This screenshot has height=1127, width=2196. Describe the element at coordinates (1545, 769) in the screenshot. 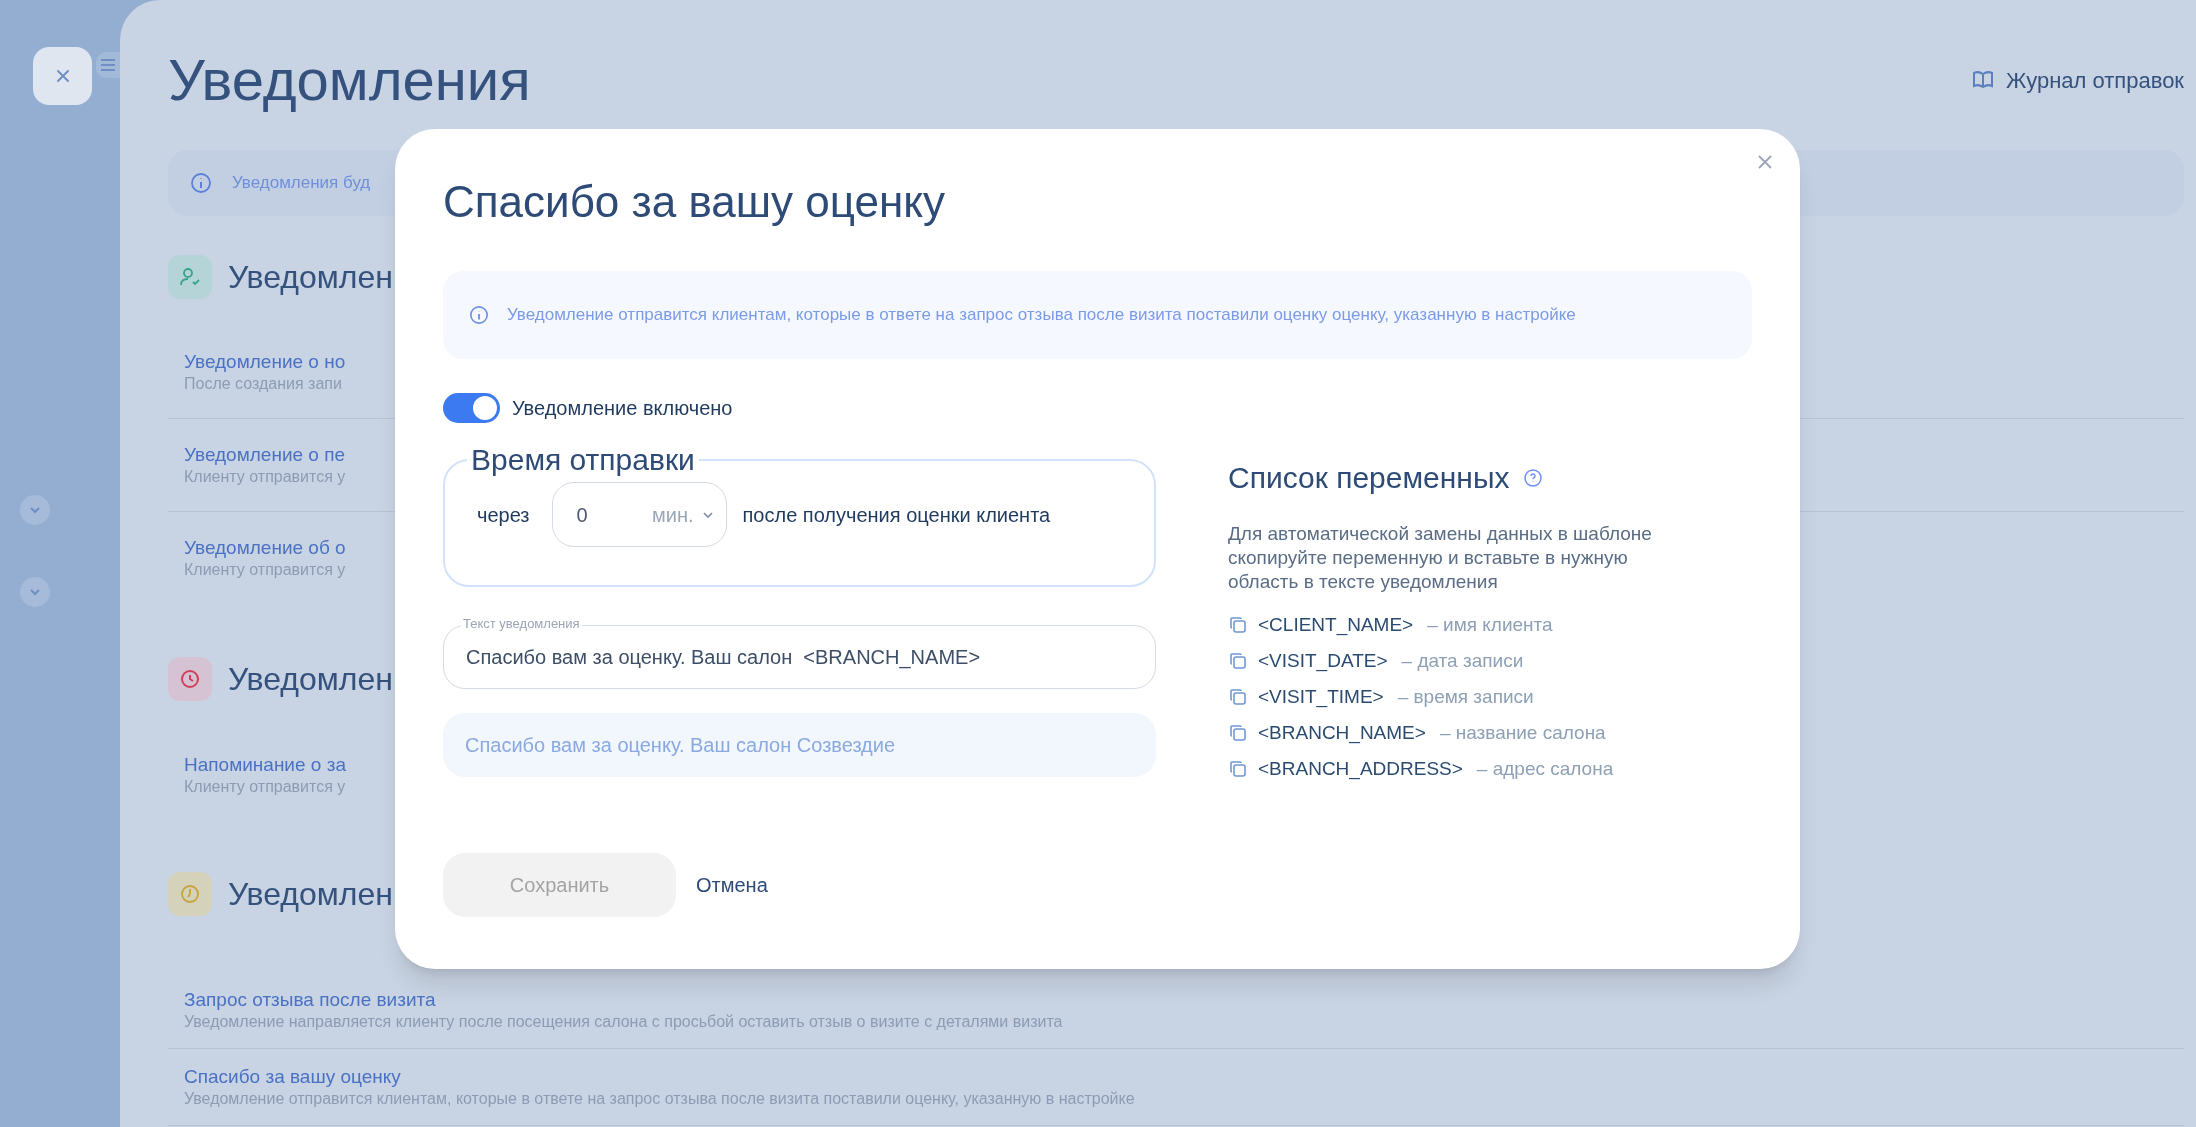

I see `variable-description: – адрес салона` at that location.